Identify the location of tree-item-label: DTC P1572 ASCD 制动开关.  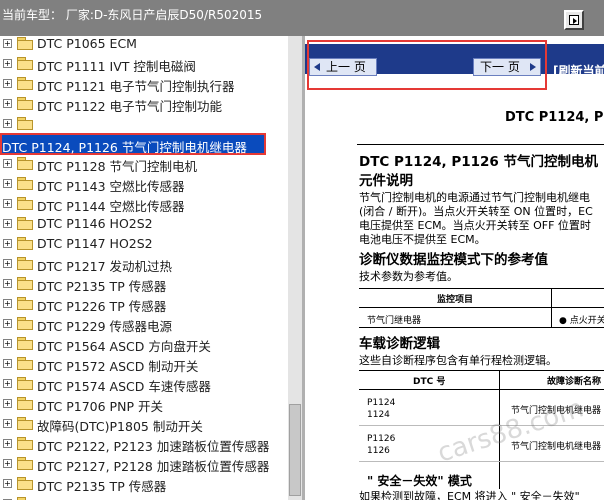
(118, 366).